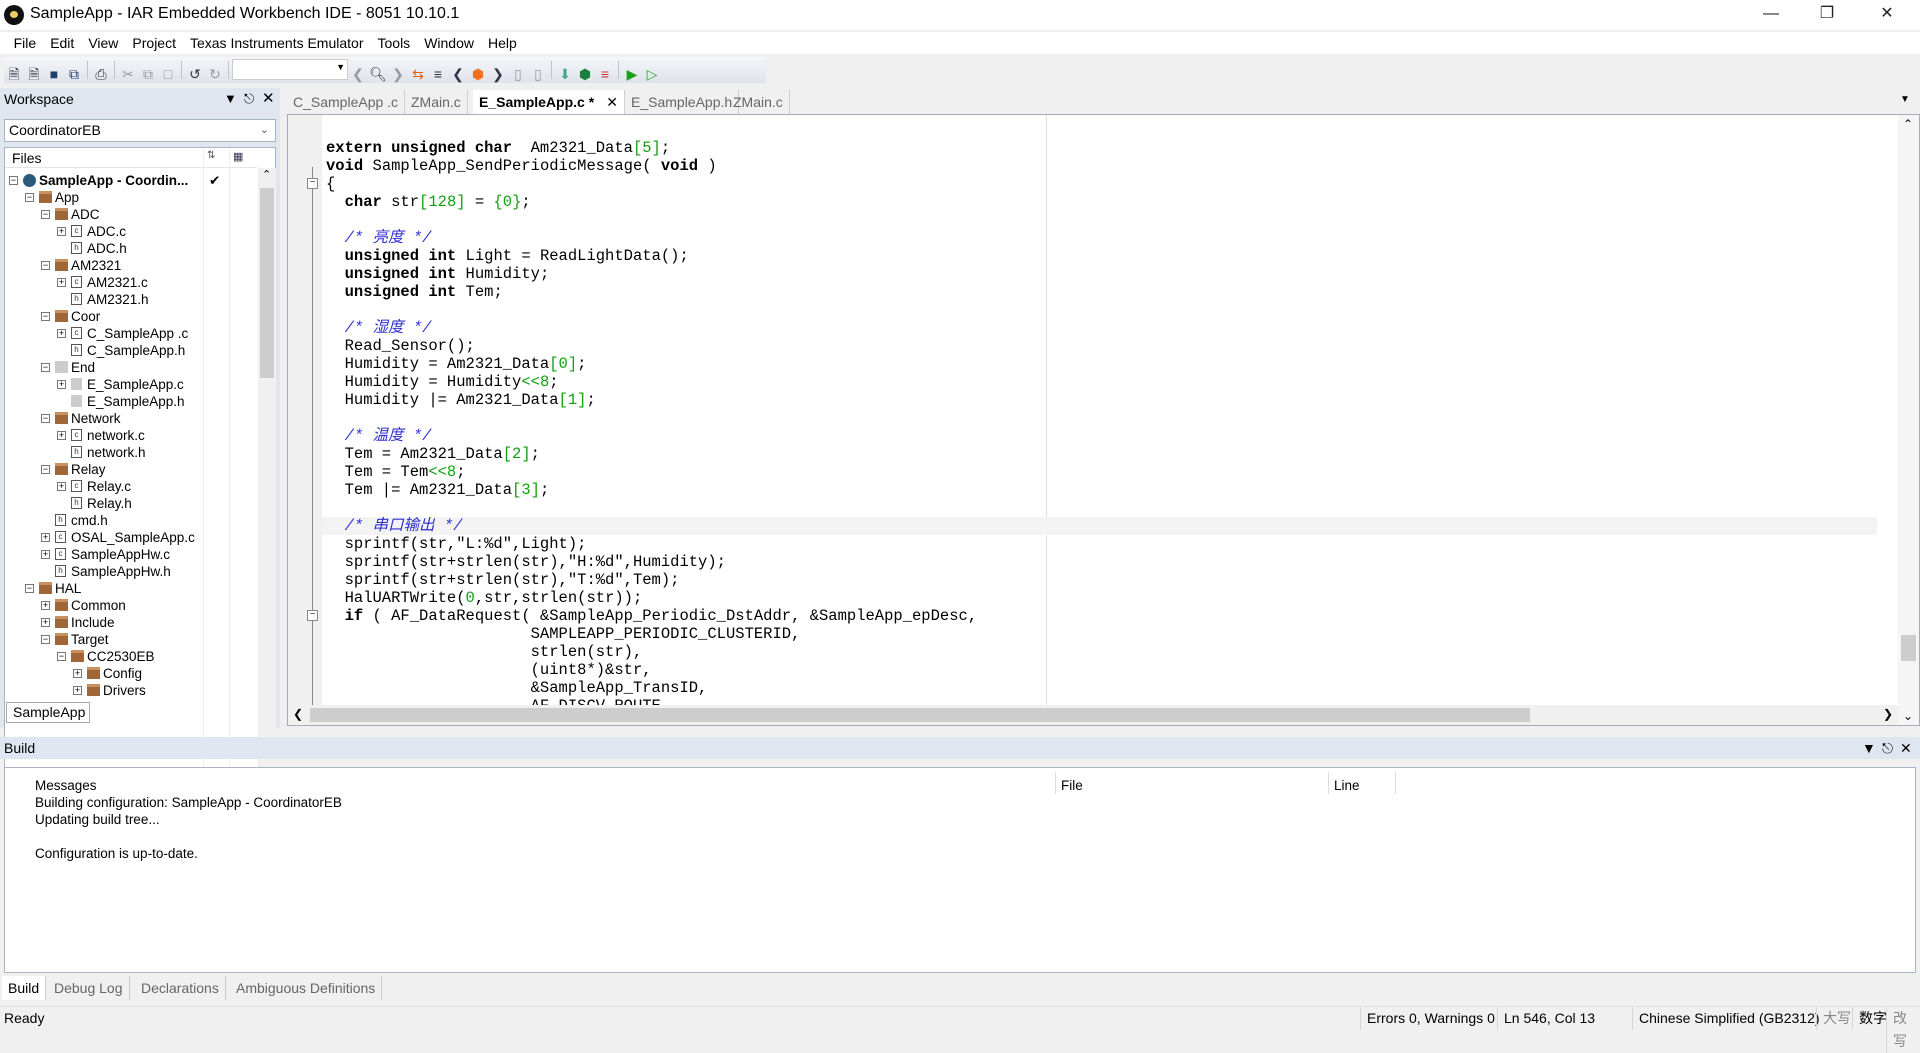 The width and height of the screenshot is (1920, 1053). I want to click on minimize-button: —, so click(1771, 15).